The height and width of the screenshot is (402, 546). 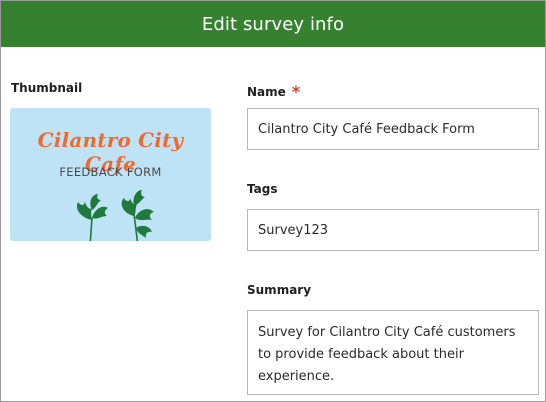 What do you see at coordinates (262, 189) in the screenshot?
I see `tags-label: Tags` at bounding box center [262, 189].